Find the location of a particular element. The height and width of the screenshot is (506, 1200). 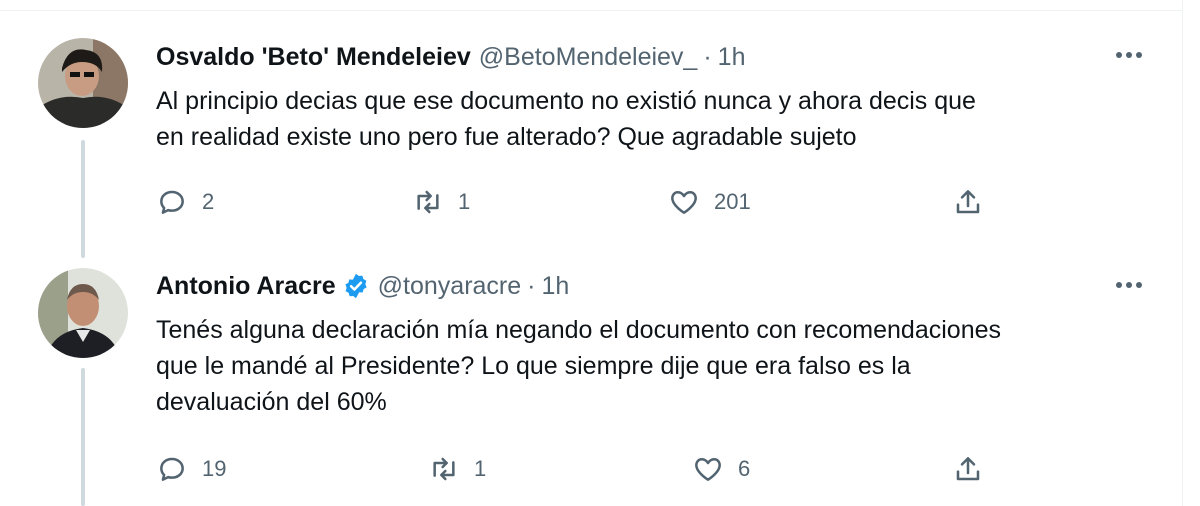

verified-badge-icon is located at coordinates (356, 286).